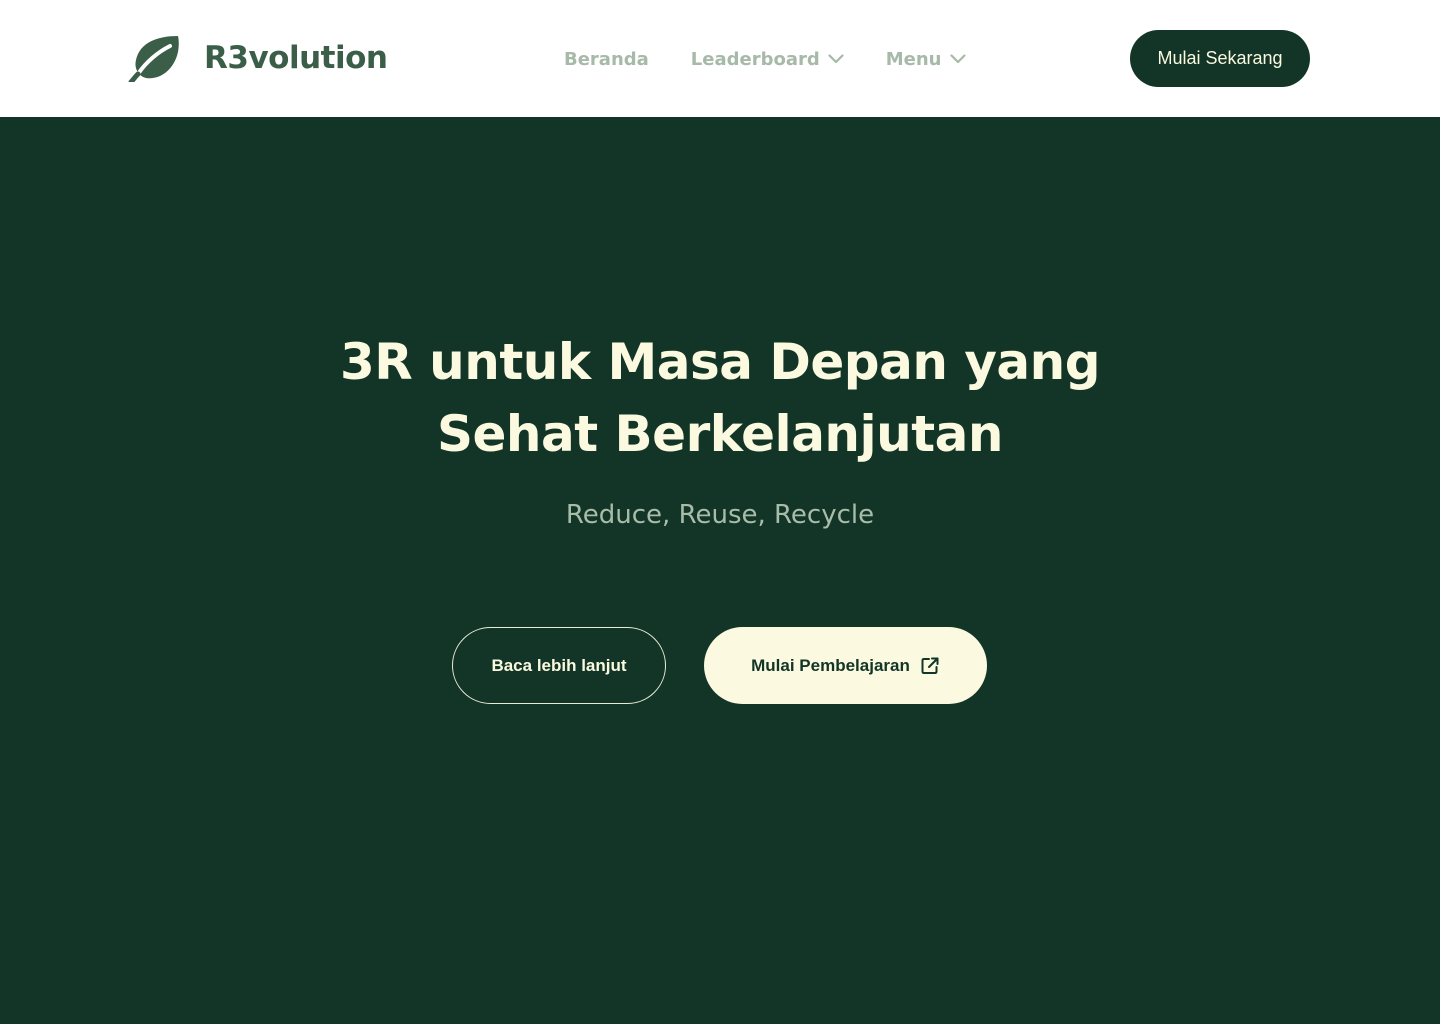  I want to click on nav-item-leaderboard: Leaderboard, so click(767, 59).